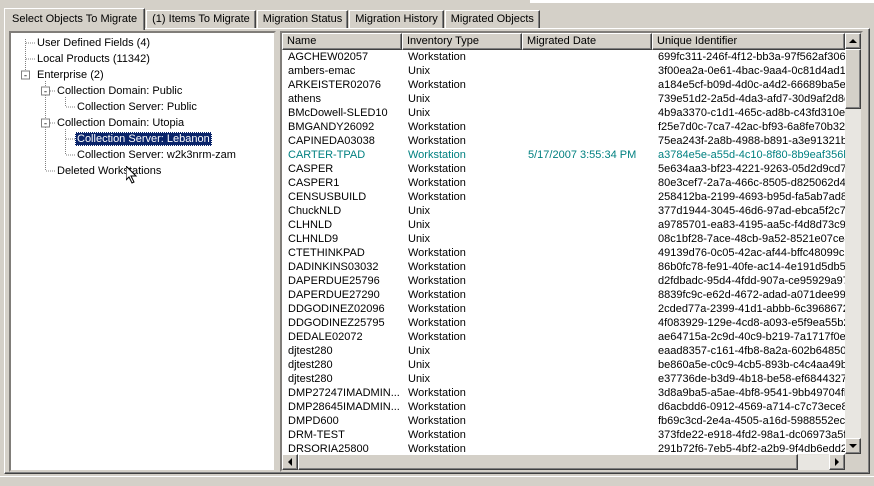 The width and height of the screenshot is (874, 486). What do you see at coordinates (201, 19) in the screenshot?
I see `tab-1-items-to-migrate: (1) Items To Migrate` at bounding box center [201, 19].